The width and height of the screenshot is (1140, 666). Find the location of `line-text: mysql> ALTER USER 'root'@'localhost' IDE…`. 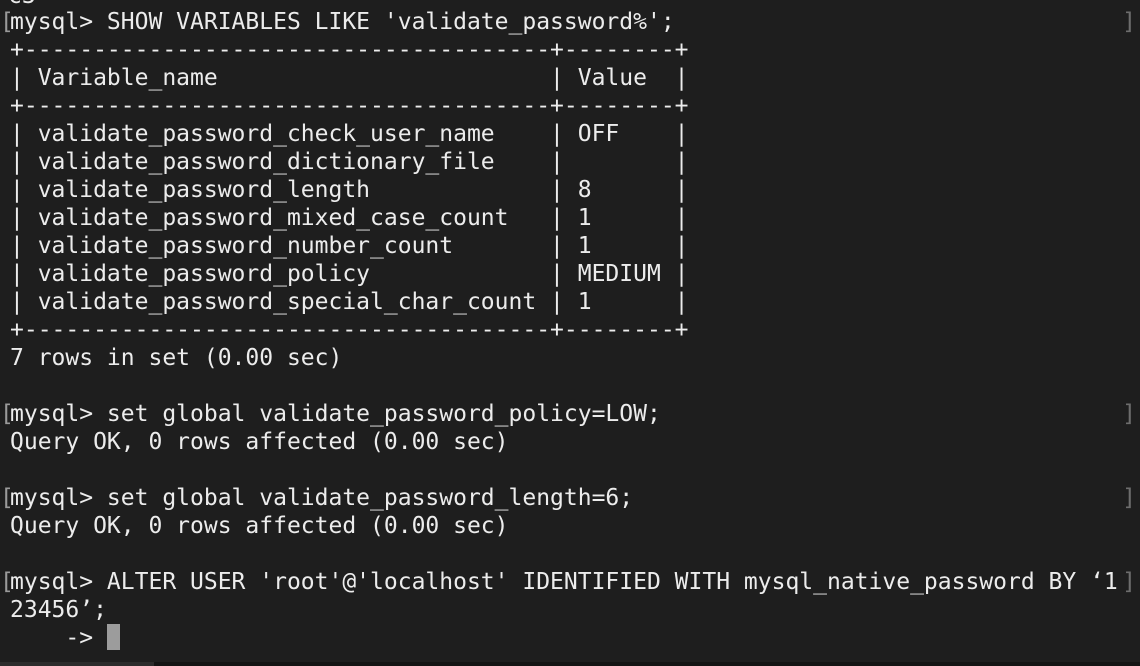

line-text: mysql> ALTER USER 'root'@'localhost' IDE… is located at coordinates (564, 582).